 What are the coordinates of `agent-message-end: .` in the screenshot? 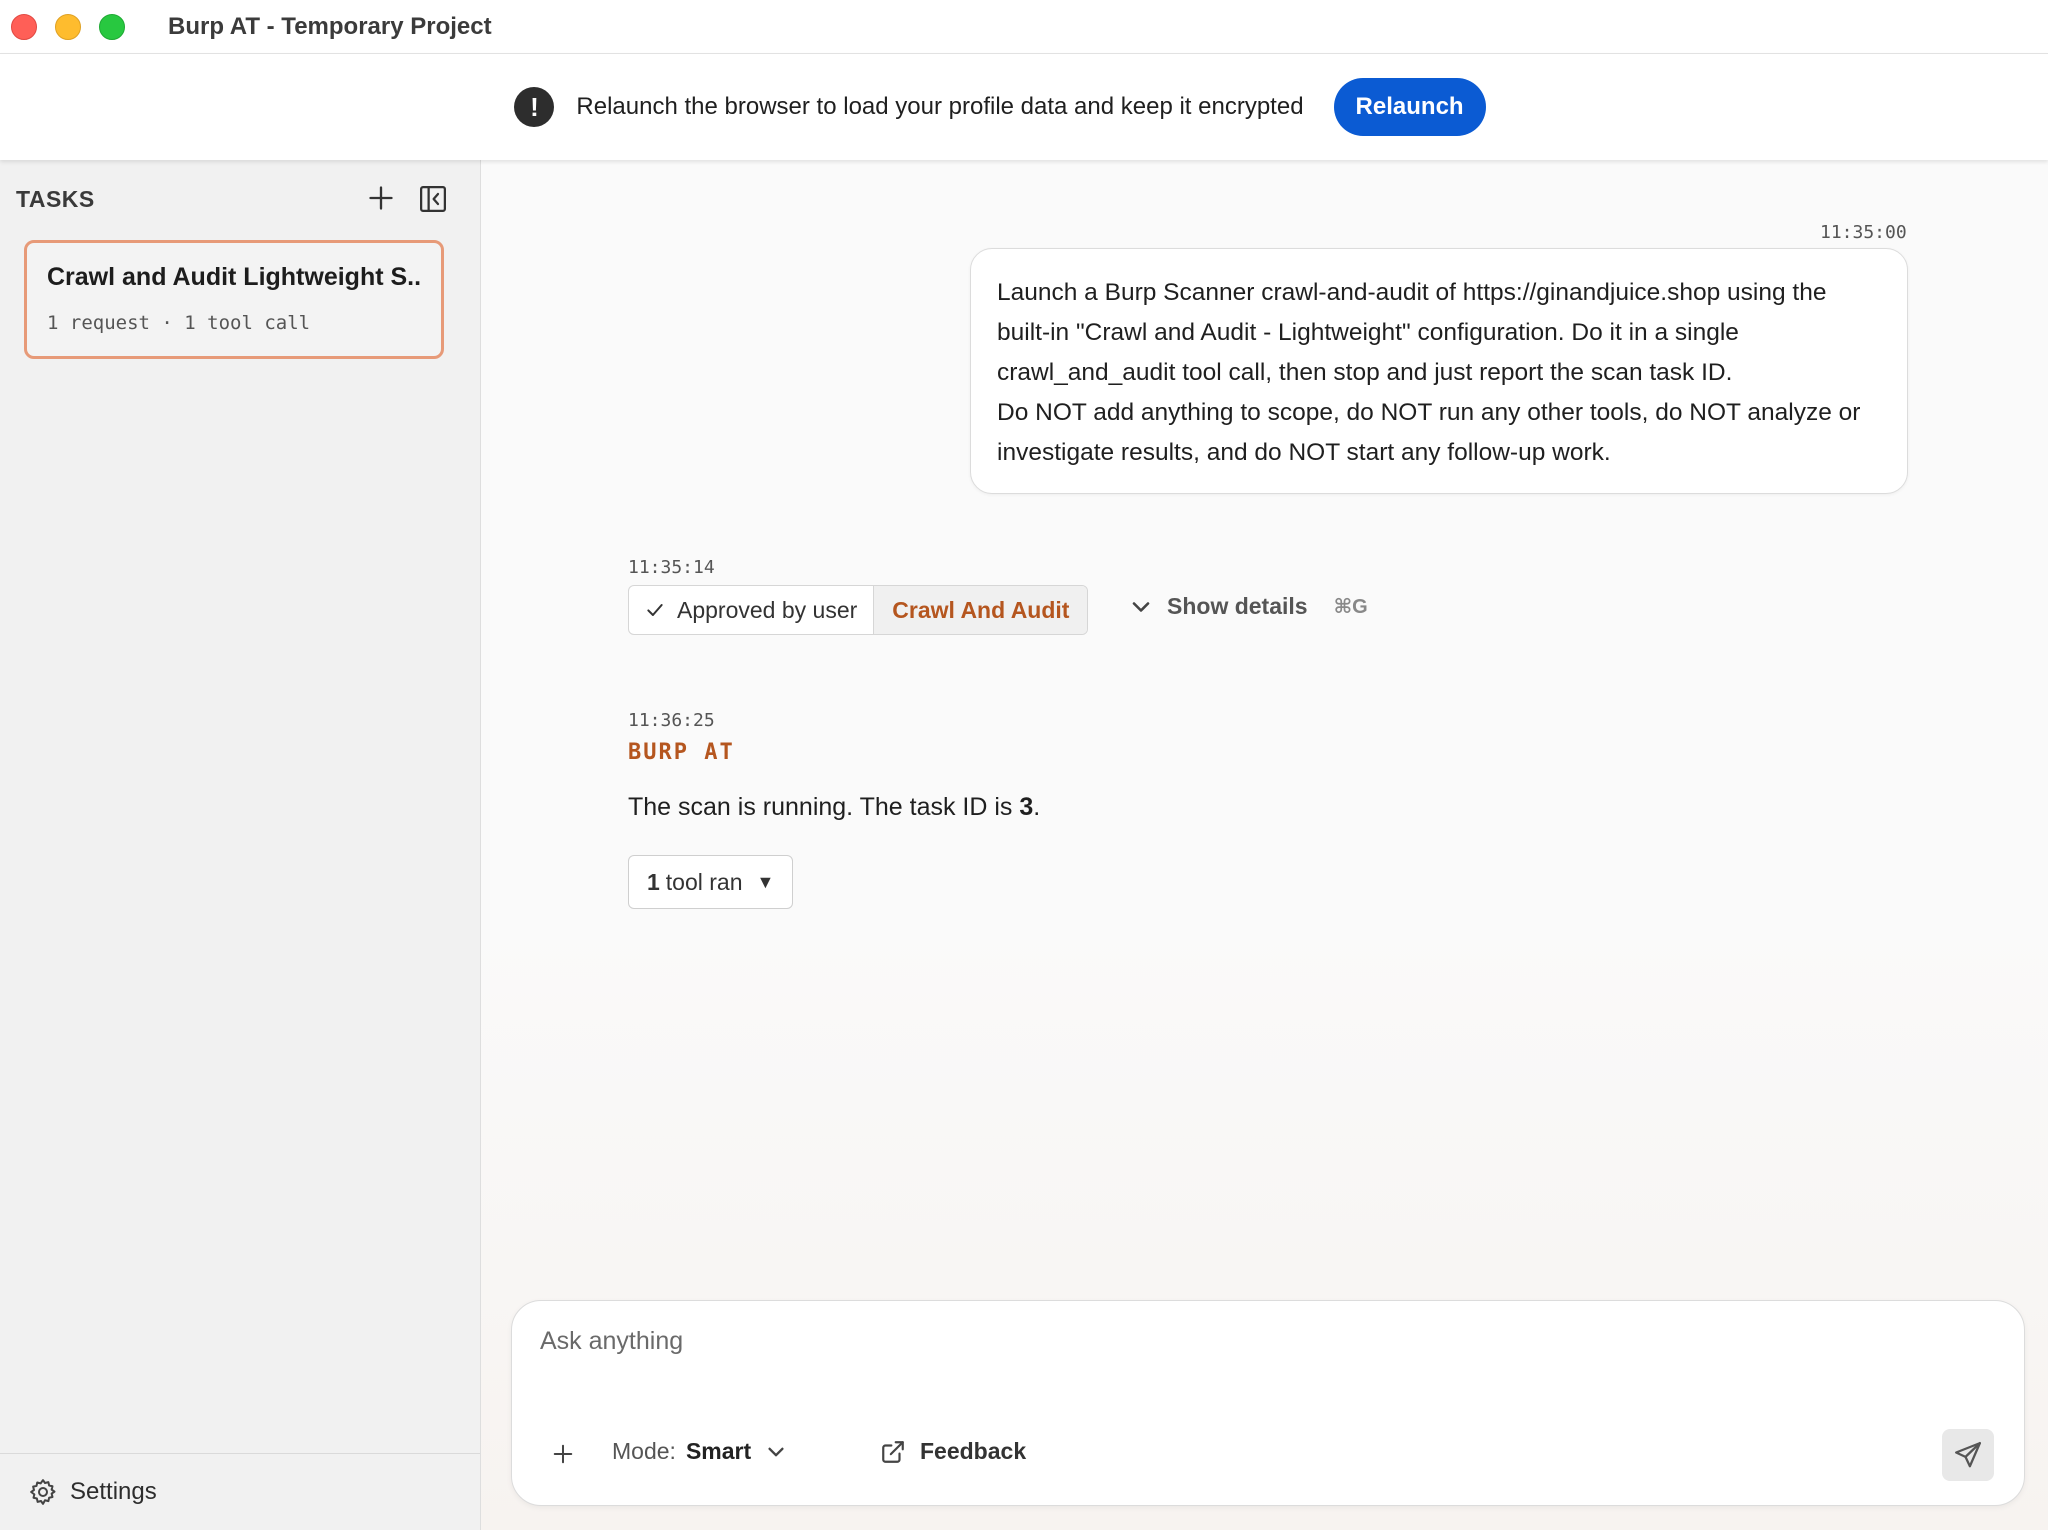 It's located at (1037, 807).